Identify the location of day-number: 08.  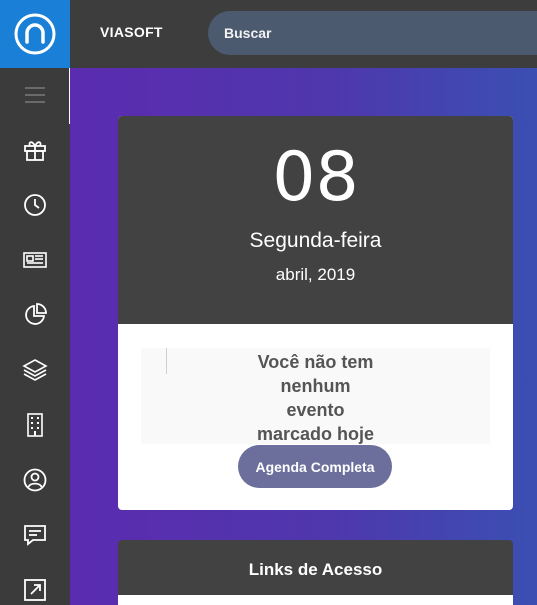
(315, 177).